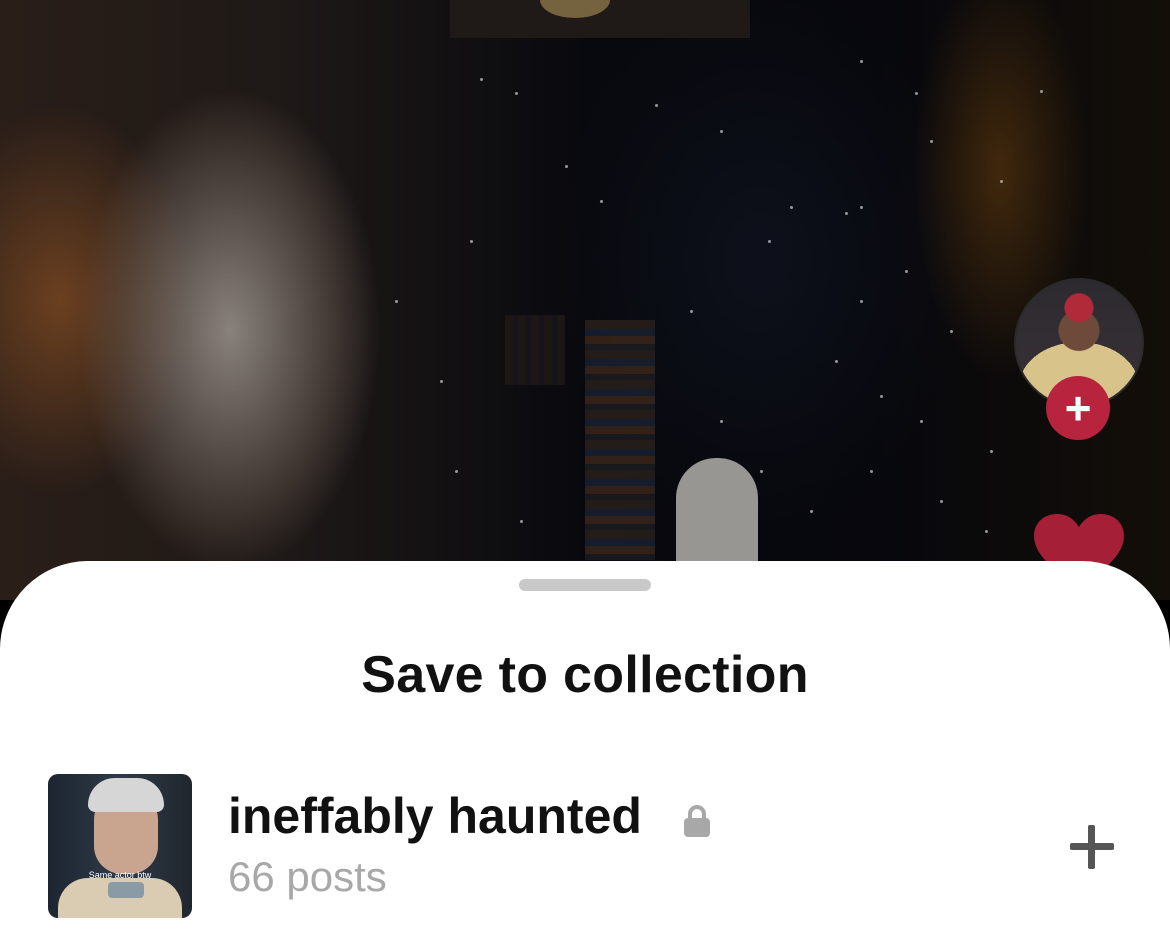 The image size is (1170, 934). Describe the element at coordinates (120, 846) in the screenshot. I see `collection-thumbnail: Same actor btw` at that location.